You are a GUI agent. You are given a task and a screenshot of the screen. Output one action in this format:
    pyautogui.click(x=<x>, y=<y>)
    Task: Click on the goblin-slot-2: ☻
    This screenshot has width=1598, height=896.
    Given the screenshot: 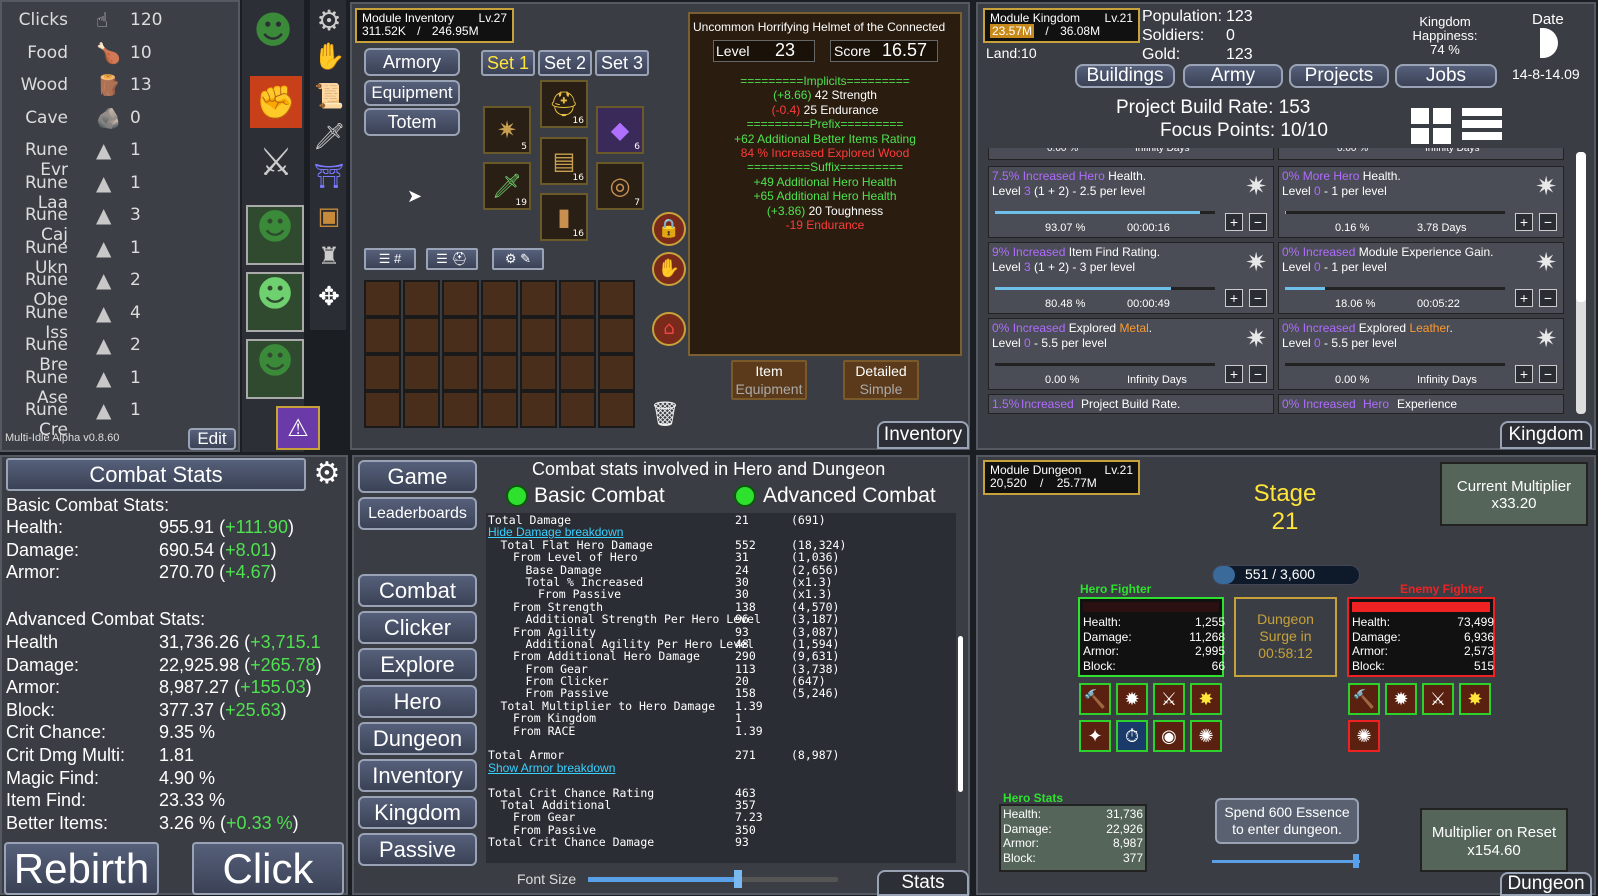 What is the action you would take?
    pyautogui.click(x=275, y=302)
    